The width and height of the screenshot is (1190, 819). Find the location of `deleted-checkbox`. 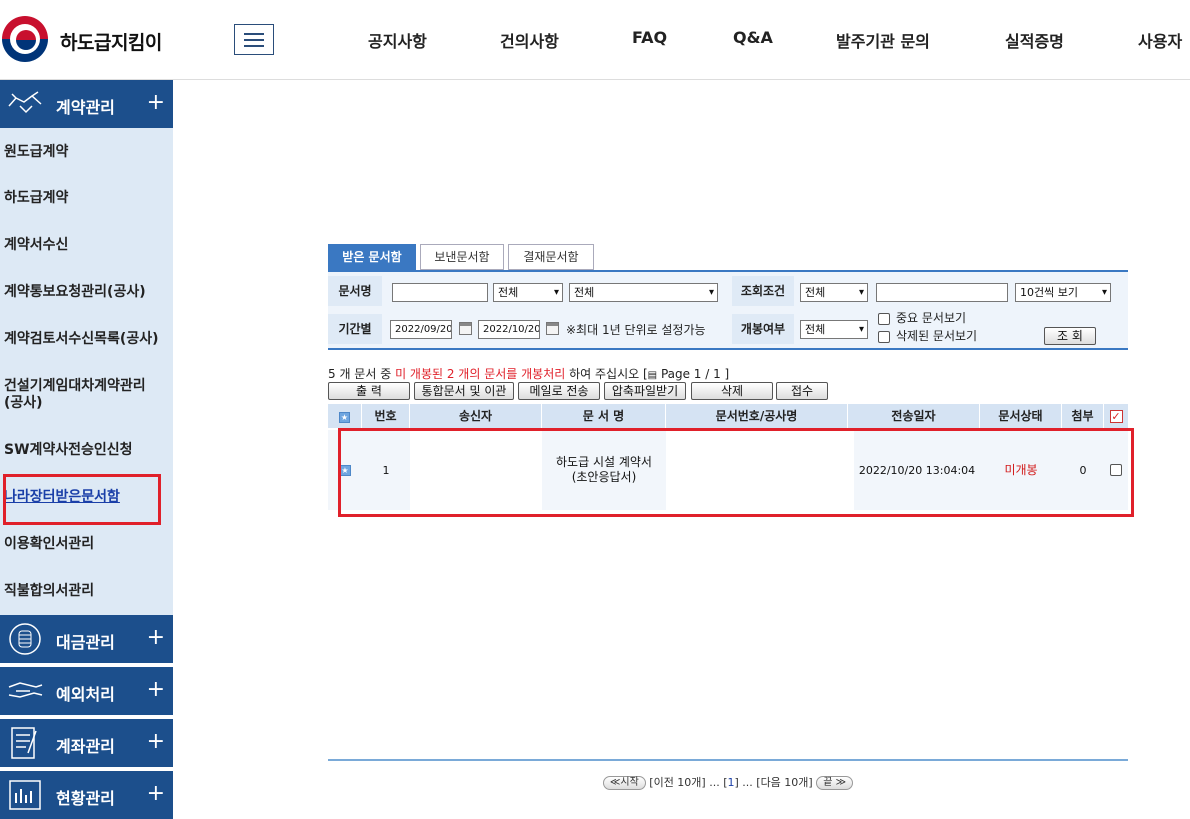

deleted-checkbox is located at coordinates (884, 337).